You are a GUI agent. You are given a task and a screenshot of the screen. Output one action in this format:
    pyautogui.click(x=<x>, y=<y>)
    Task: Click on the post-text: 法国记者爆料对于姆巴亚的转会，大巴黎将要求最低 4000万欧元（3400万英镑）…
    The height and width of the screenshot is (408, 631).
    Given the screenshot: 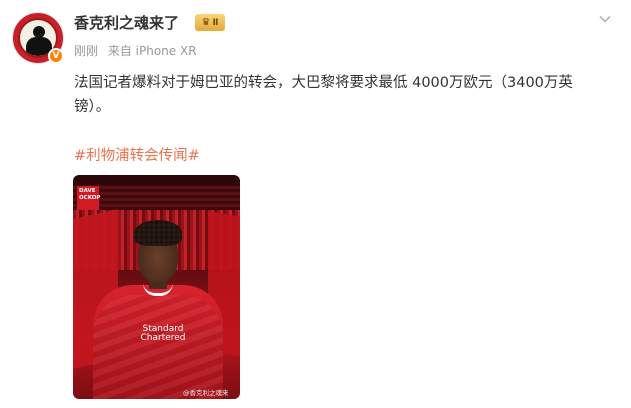 What is the action you would take?
    pyautogui.click(x=323, y=95)
    